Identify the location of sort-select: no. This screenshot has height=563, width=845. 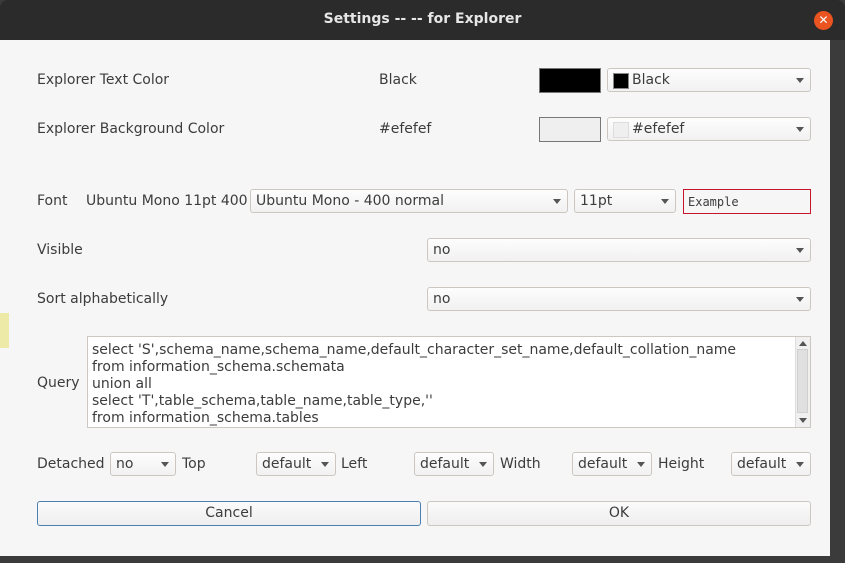
(619, 299).